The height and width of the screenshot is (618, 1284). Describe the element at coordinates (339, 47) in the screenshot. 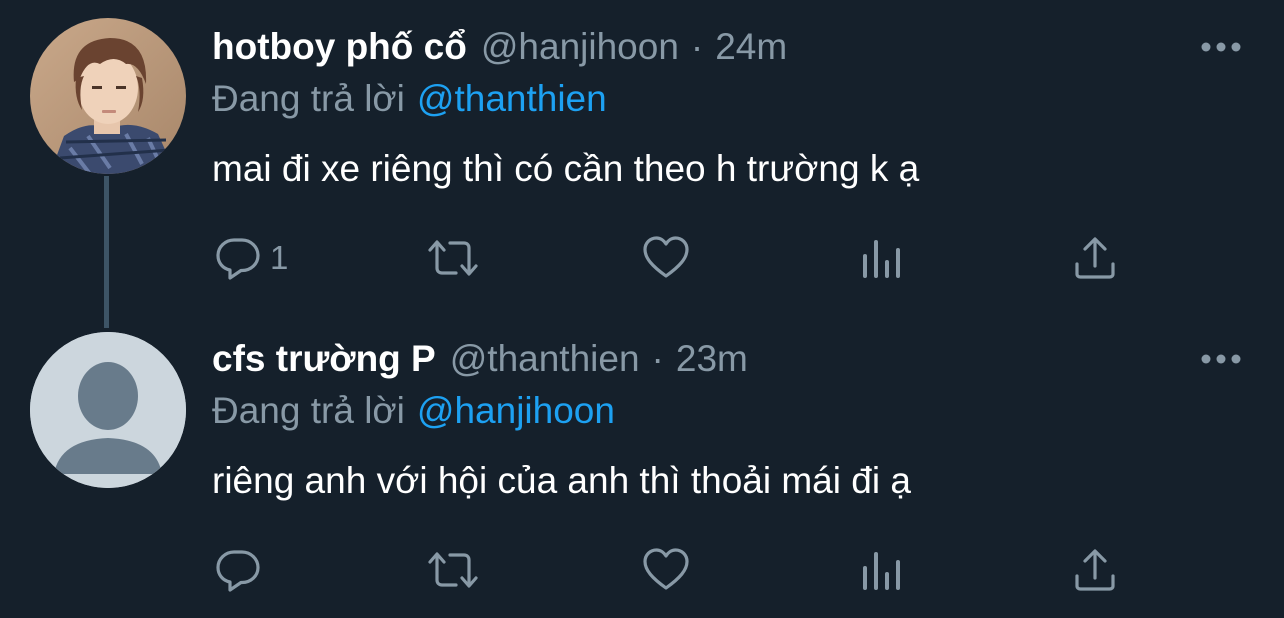

I see `display-name: hotboy phố cổ` at that location.